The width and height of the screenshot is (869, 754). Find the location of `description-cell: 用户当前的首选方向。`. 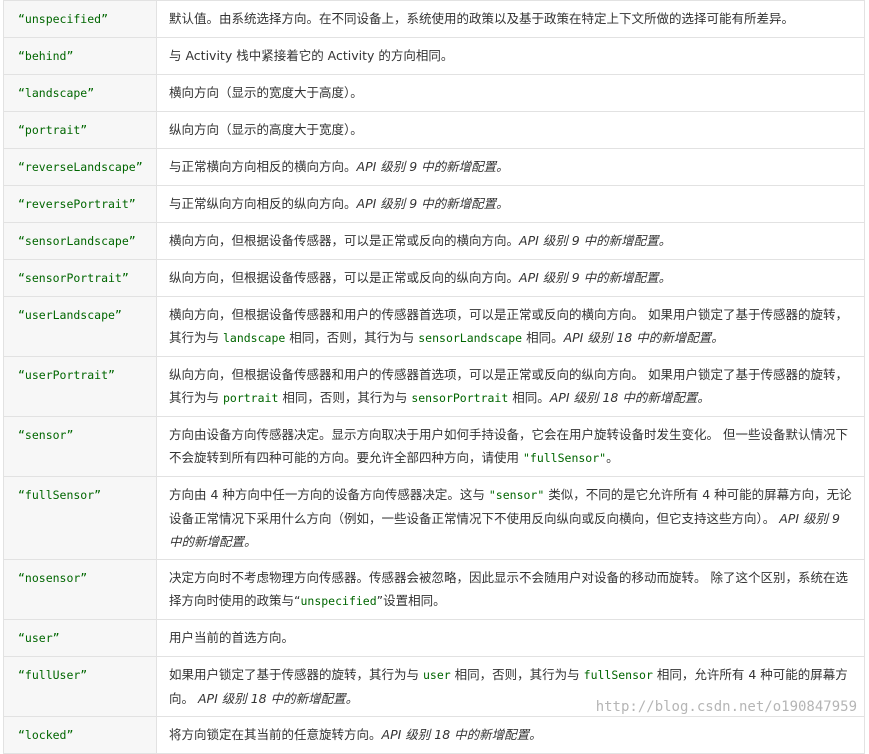

description-cell: 用户当前的首选方向。 is located at coordinates (510, 638).